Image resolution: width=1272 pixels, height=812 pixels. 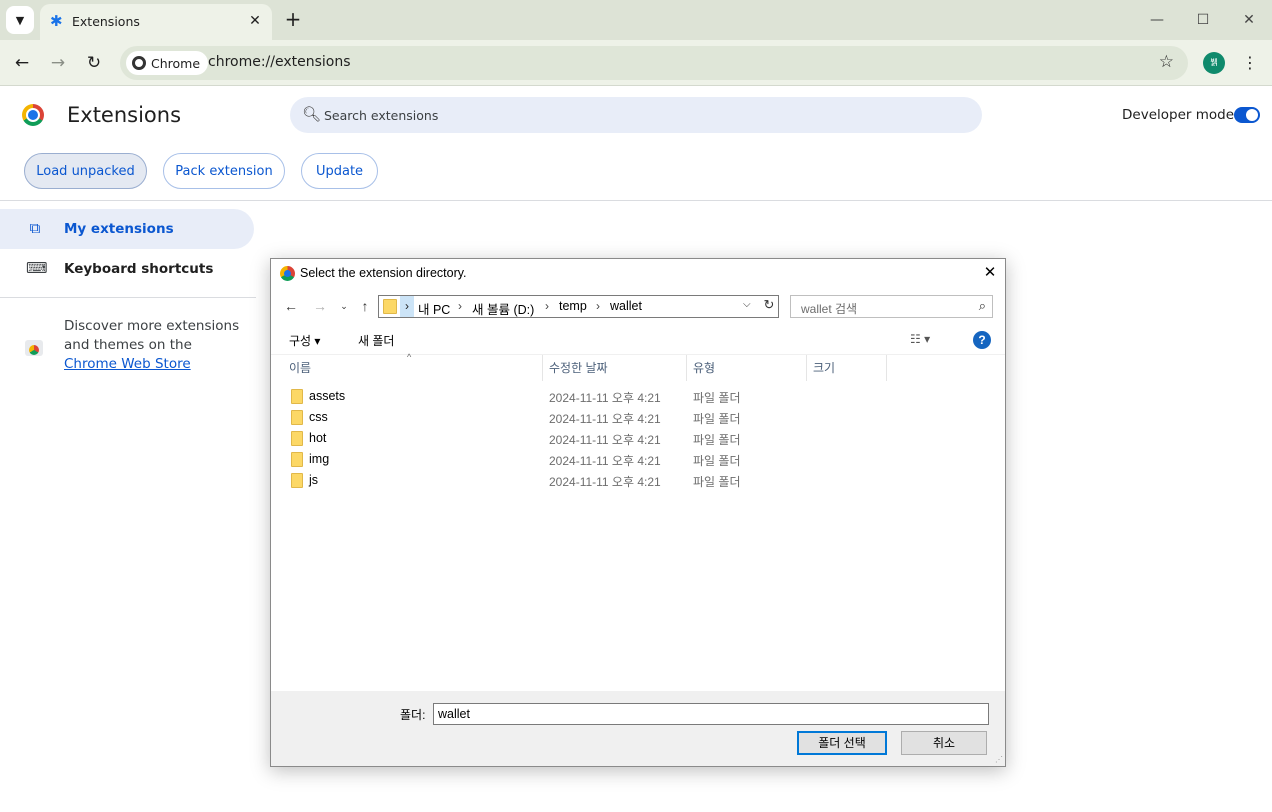 I want to click on refresh-icon: ↻, so click(x=769, y=305).